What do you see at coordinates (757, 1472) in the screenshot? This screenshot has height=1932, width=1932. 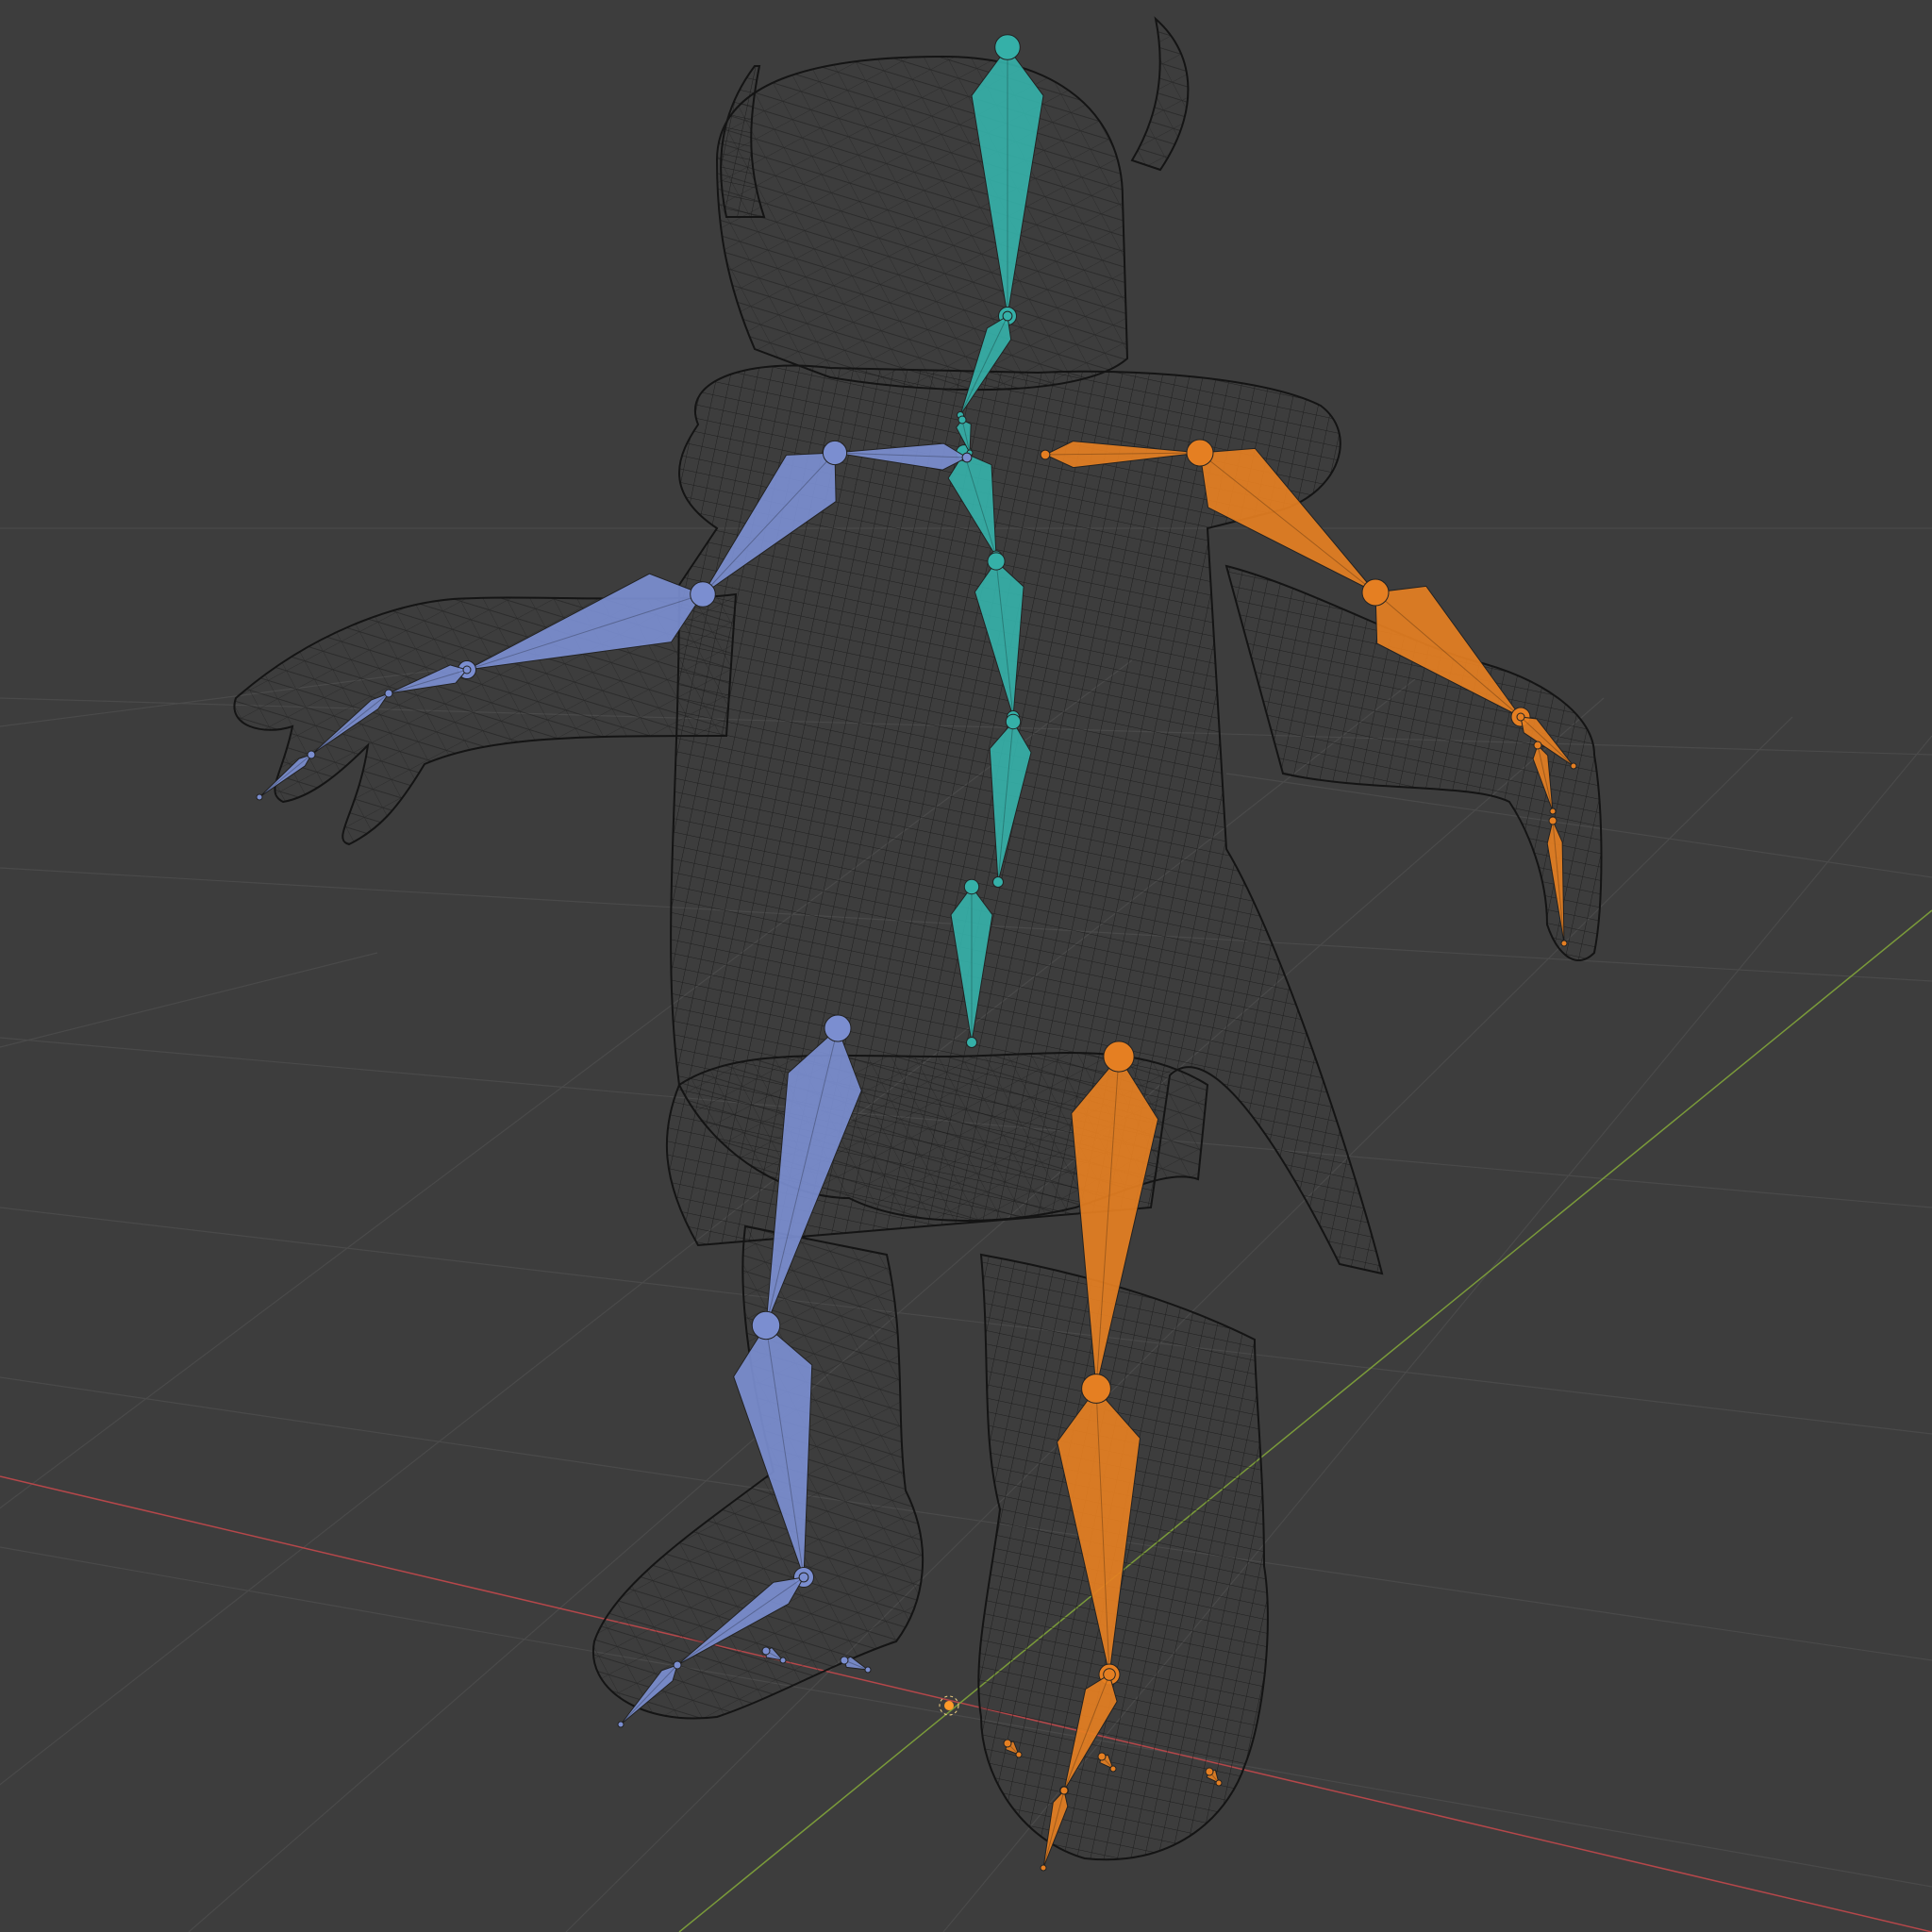 I see `mesh-leg-left` at bounding box center [757, 1472].